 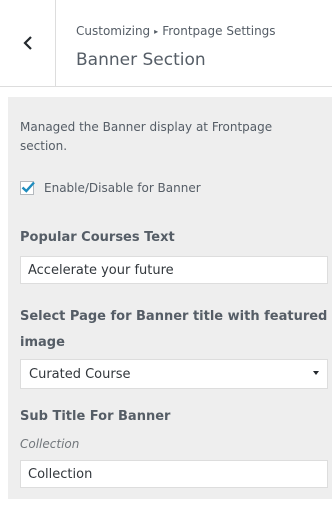 I want to click on sub-title-input, so click(x=174, y=474).